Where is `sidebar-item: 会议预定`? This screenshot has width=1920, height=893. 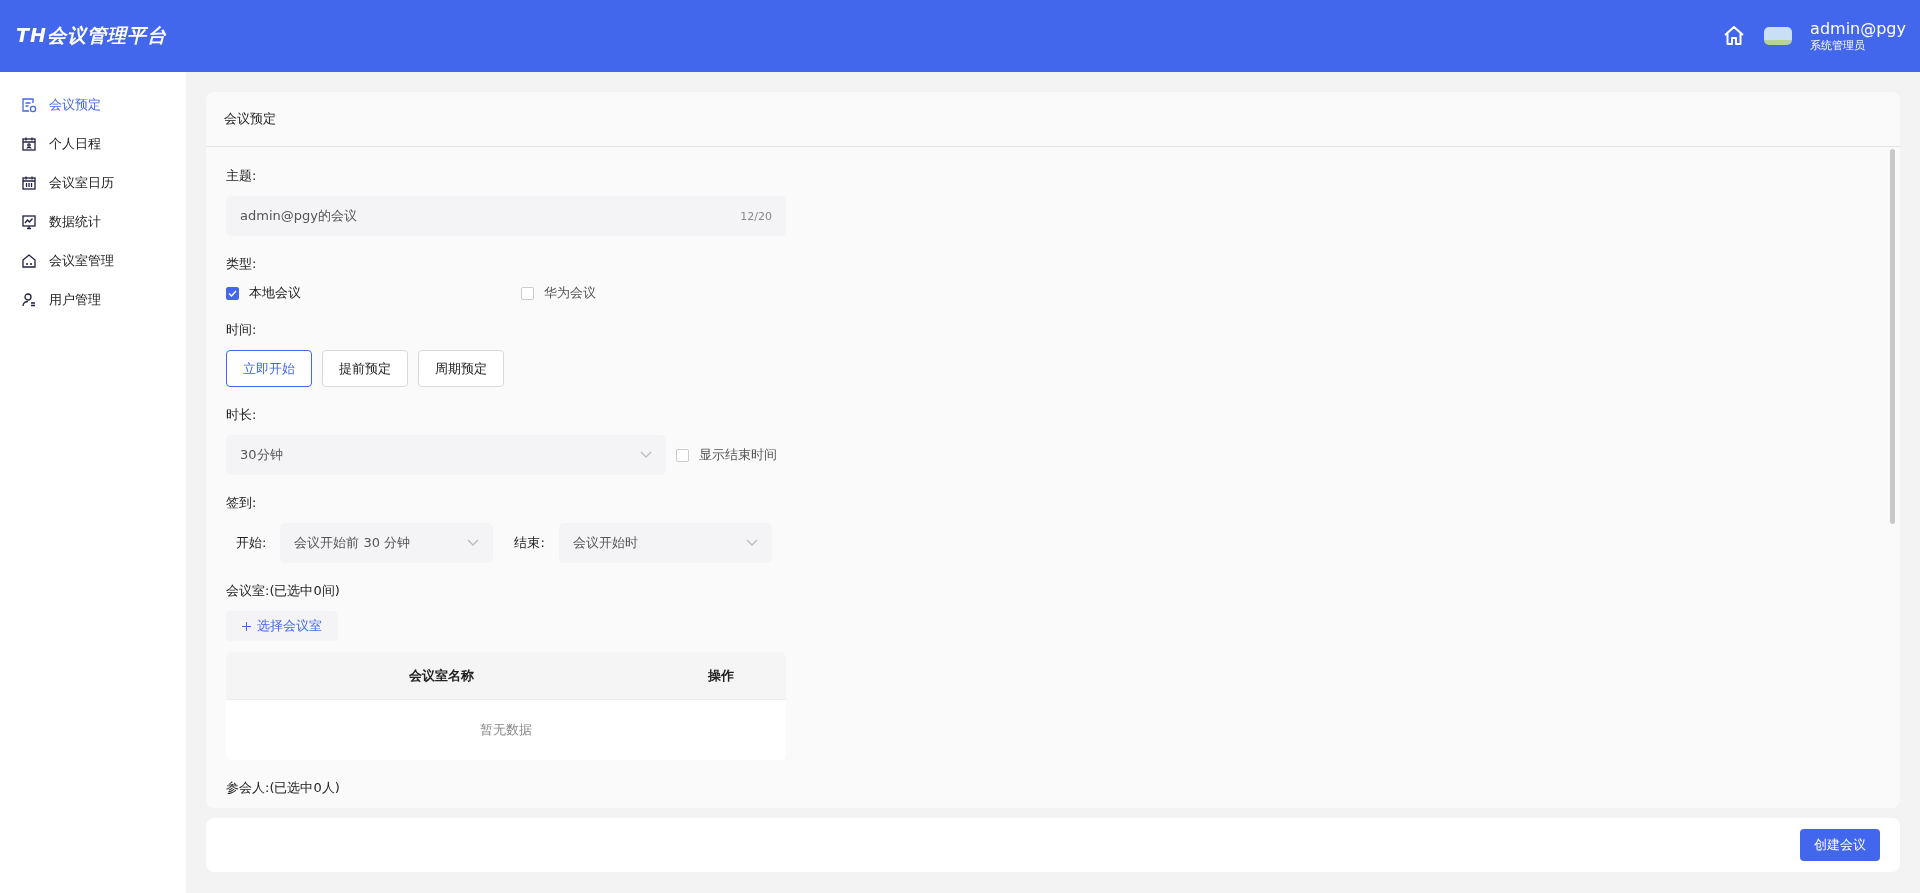
sidebar-item: 会议预定 is located at coordinates (93, 104).